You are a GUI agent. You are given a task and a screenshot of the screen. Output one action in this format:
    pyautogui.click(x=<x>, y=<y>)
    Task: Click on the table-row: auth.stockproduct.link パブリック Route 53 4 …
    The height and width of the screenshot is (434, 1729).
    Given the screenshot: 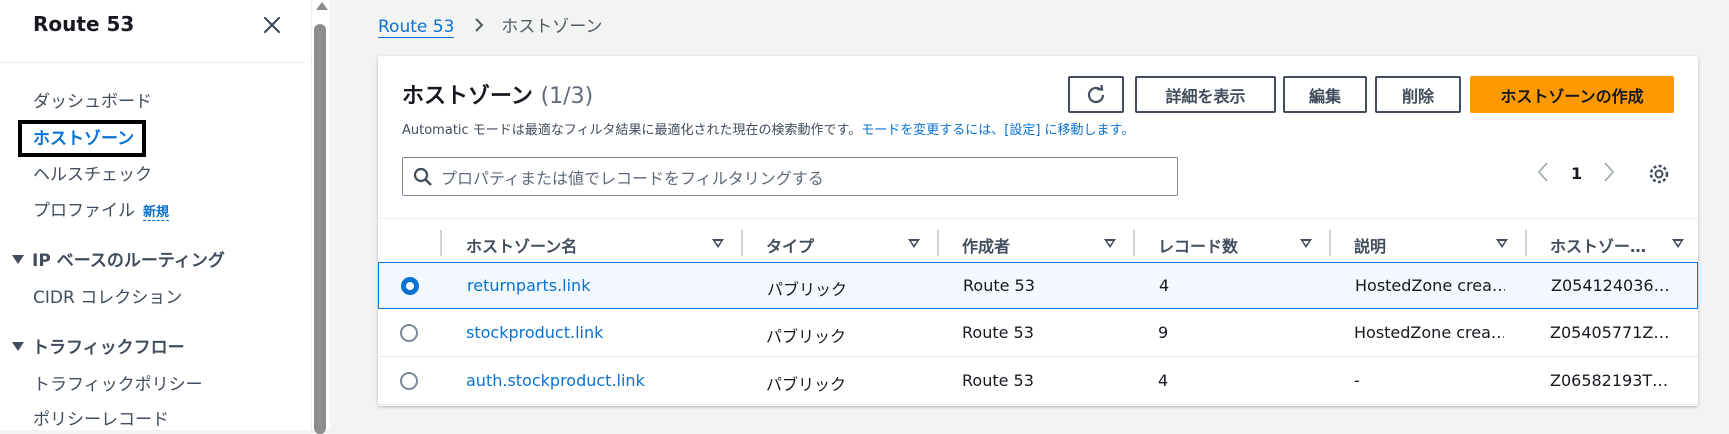 What is the action you would take?
    pyautogui.click(x=1038, y=381)
    